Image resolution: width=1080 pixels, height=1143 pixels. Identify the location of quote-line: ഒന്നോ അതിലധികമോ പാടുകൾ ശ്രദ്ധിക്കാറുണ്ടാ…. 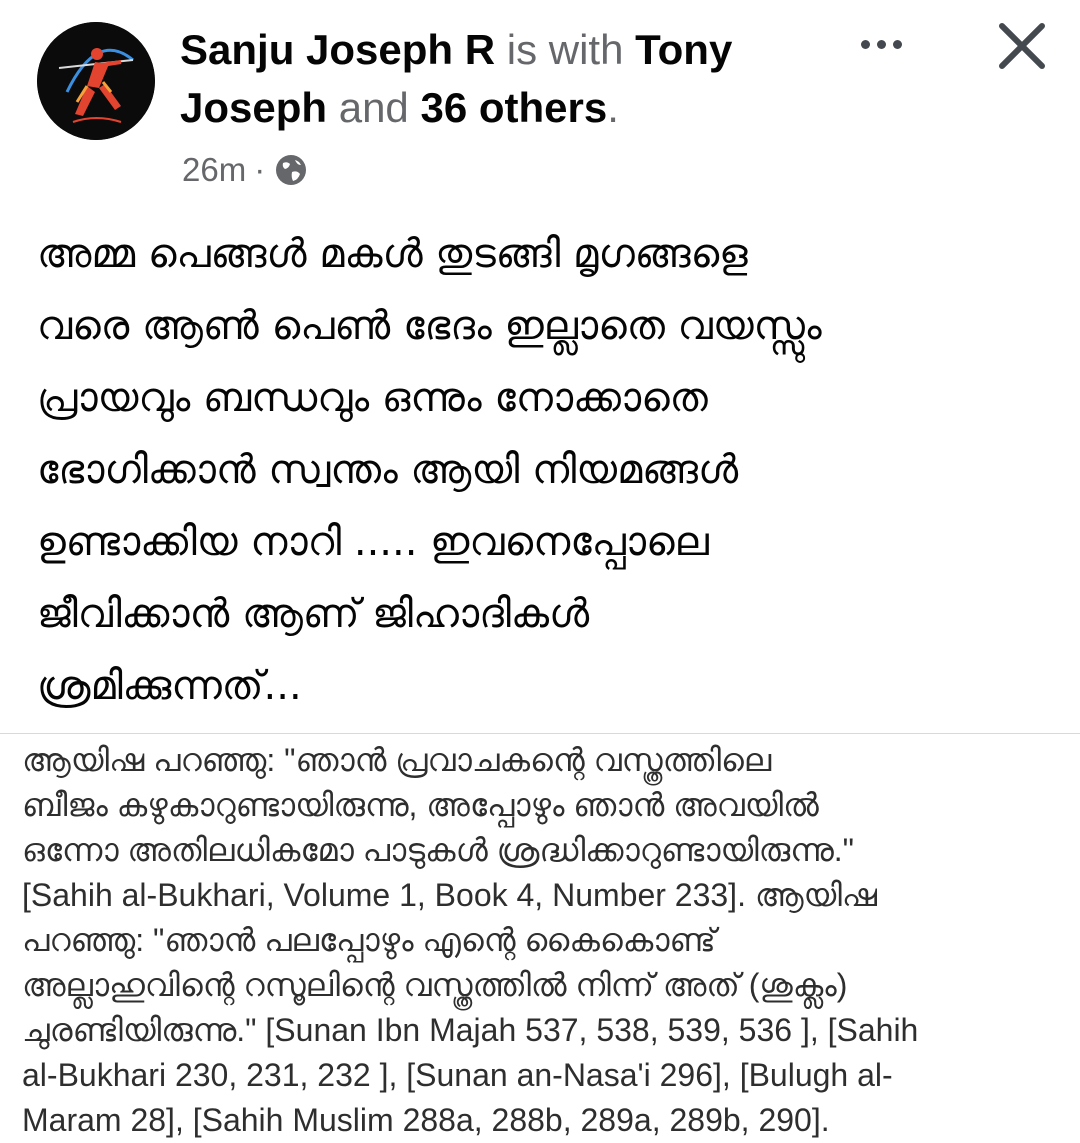
(438, 850).